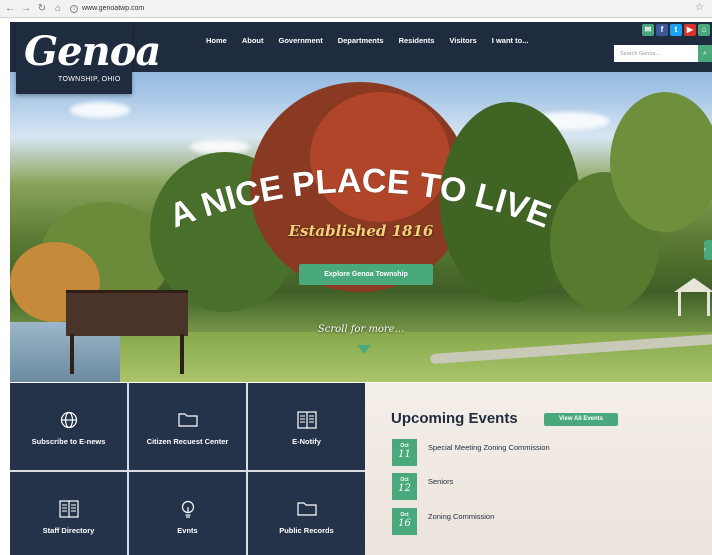 The height and width of the screenshot is (555, 712). What do you see at coordinates (306, 441) in the screenshot?
I see `tile-label: E-Notify` at bounding box center [306, 441].